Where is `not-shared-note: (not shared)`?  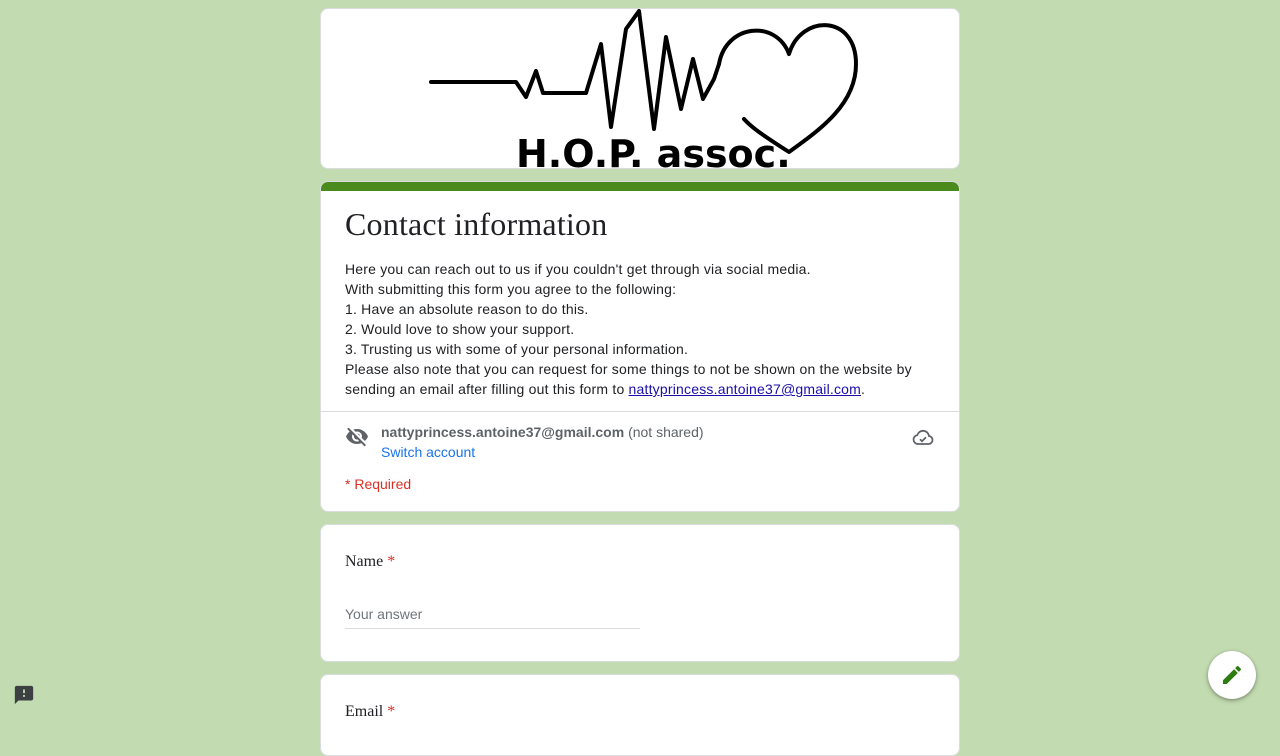 not-shared-note: (not shared) is located at coordinates (666, 432).